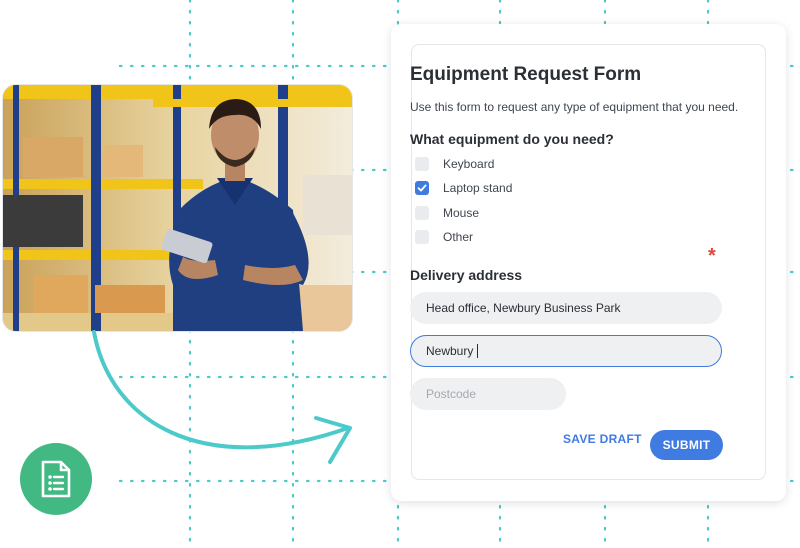  Describe the element at coordinates (526, 74) in the screenshot. I see `form-title: Equipment Request Form` at that location.